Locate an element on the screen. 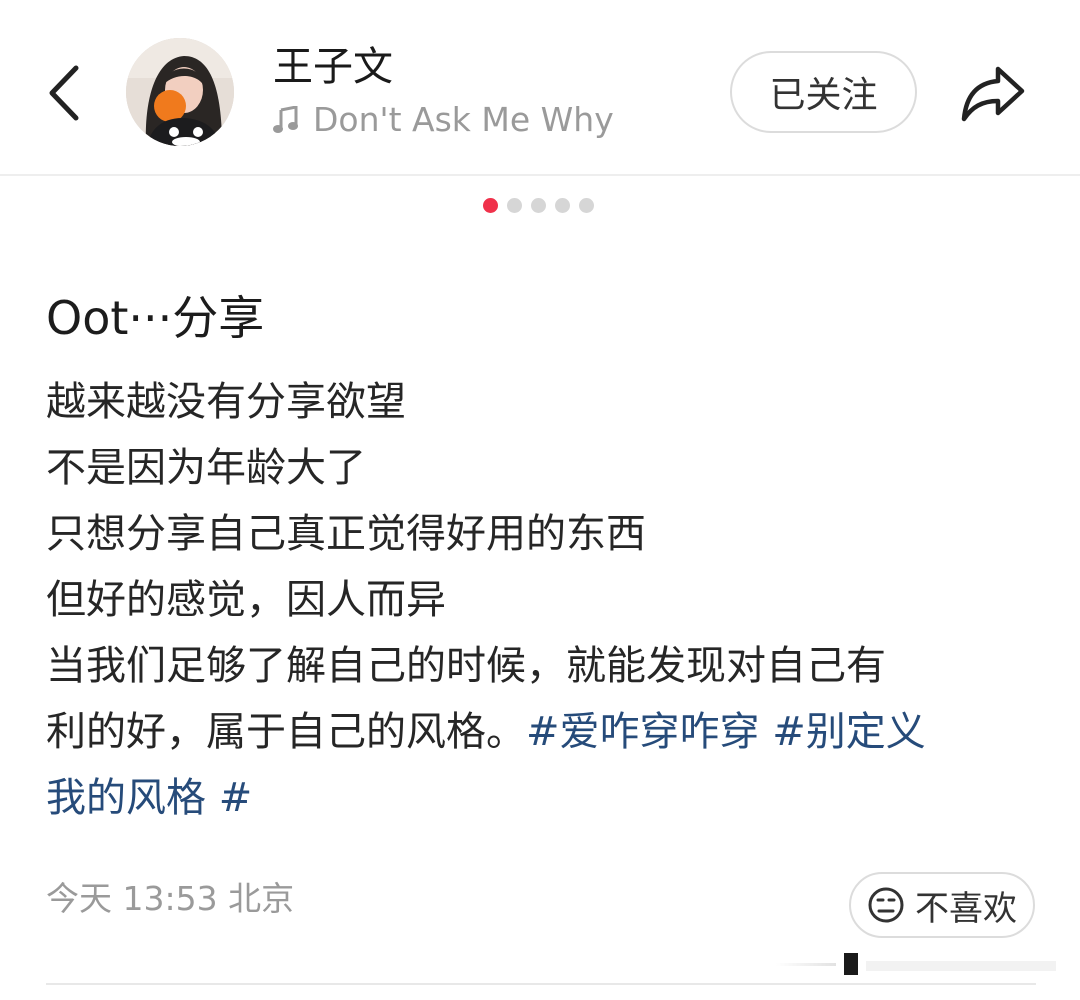  avatar is located at coordinates (180, 92).